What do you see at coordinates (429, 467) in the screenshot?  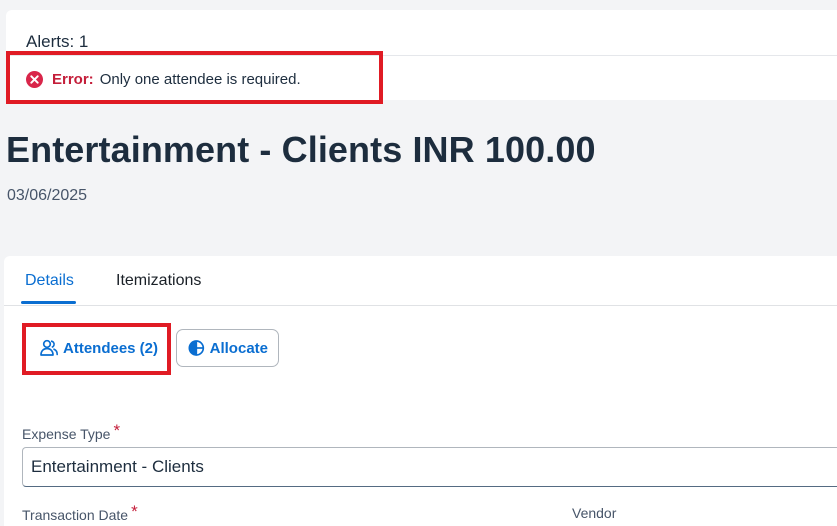 I see `expense-type-field: Entertainment - Clients` at bounding box center [429, 467].